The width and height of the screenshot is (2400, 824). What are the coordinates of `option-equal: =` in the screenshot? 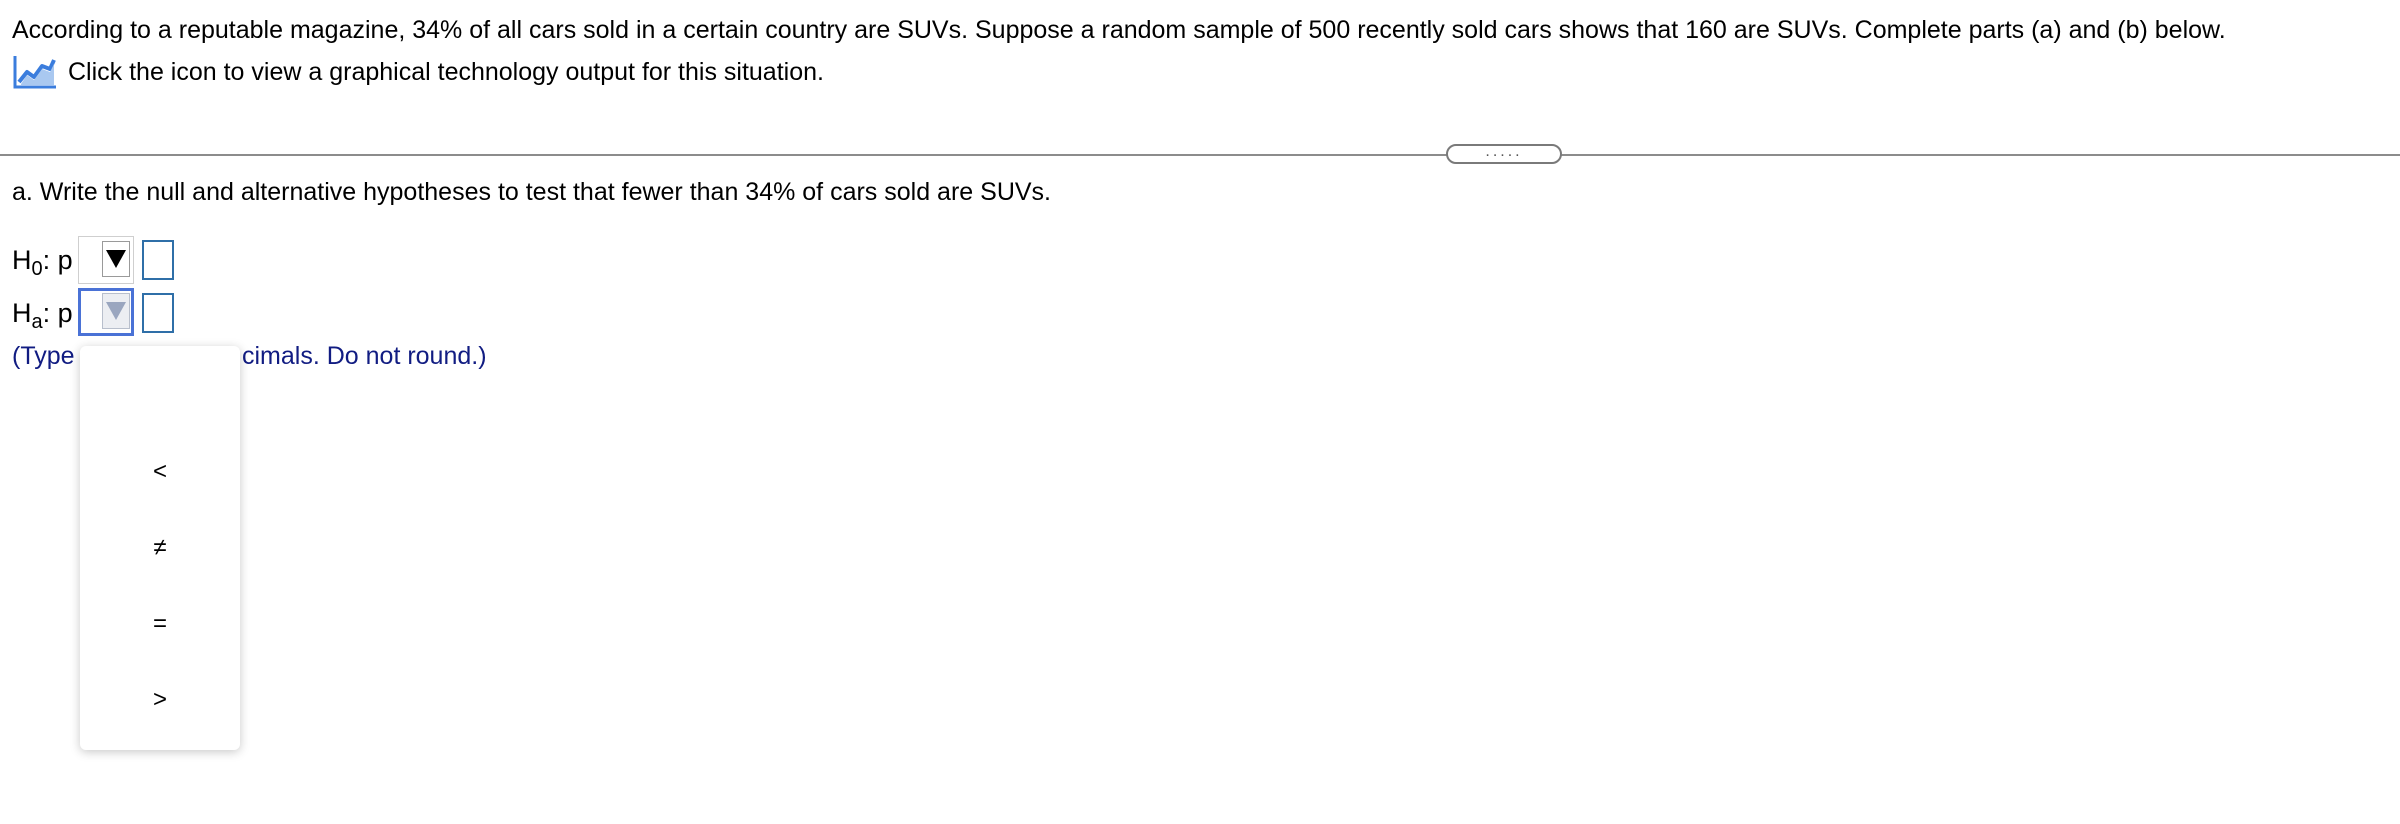 It's located at (160, 624).